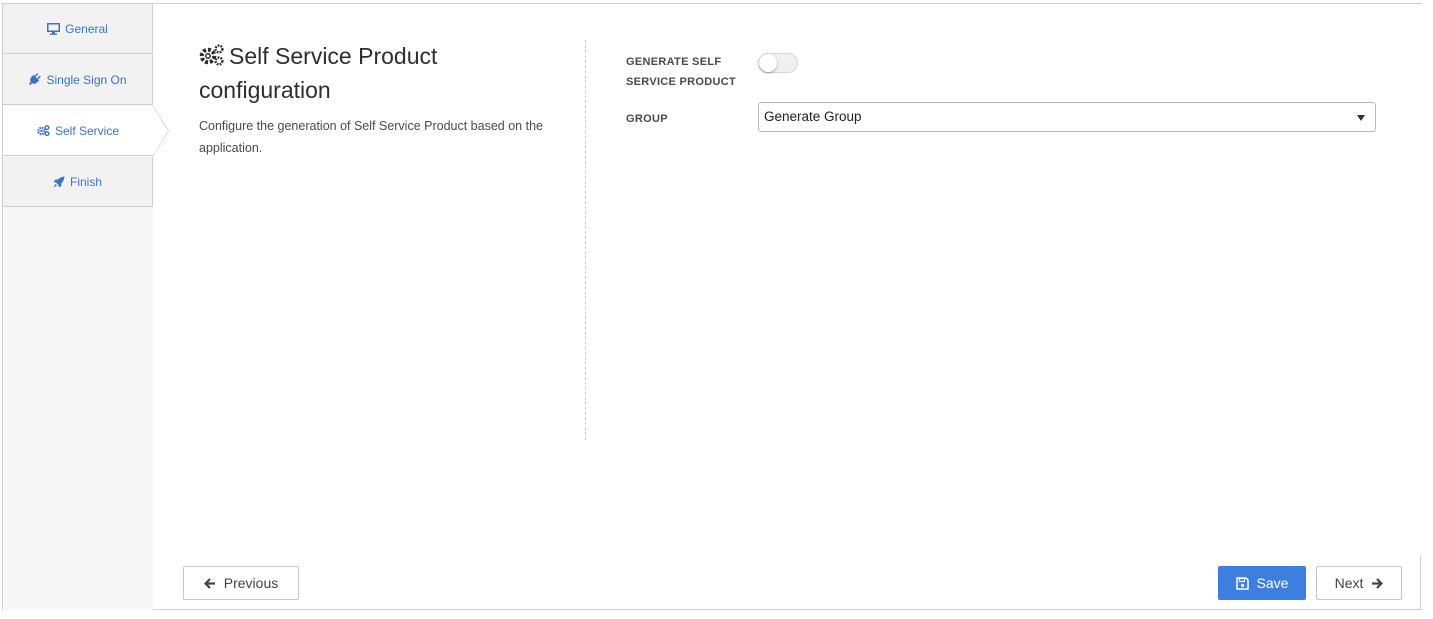 The image size is (1433, 619). I want to click on step-label: Self Service, so click(87, 130).